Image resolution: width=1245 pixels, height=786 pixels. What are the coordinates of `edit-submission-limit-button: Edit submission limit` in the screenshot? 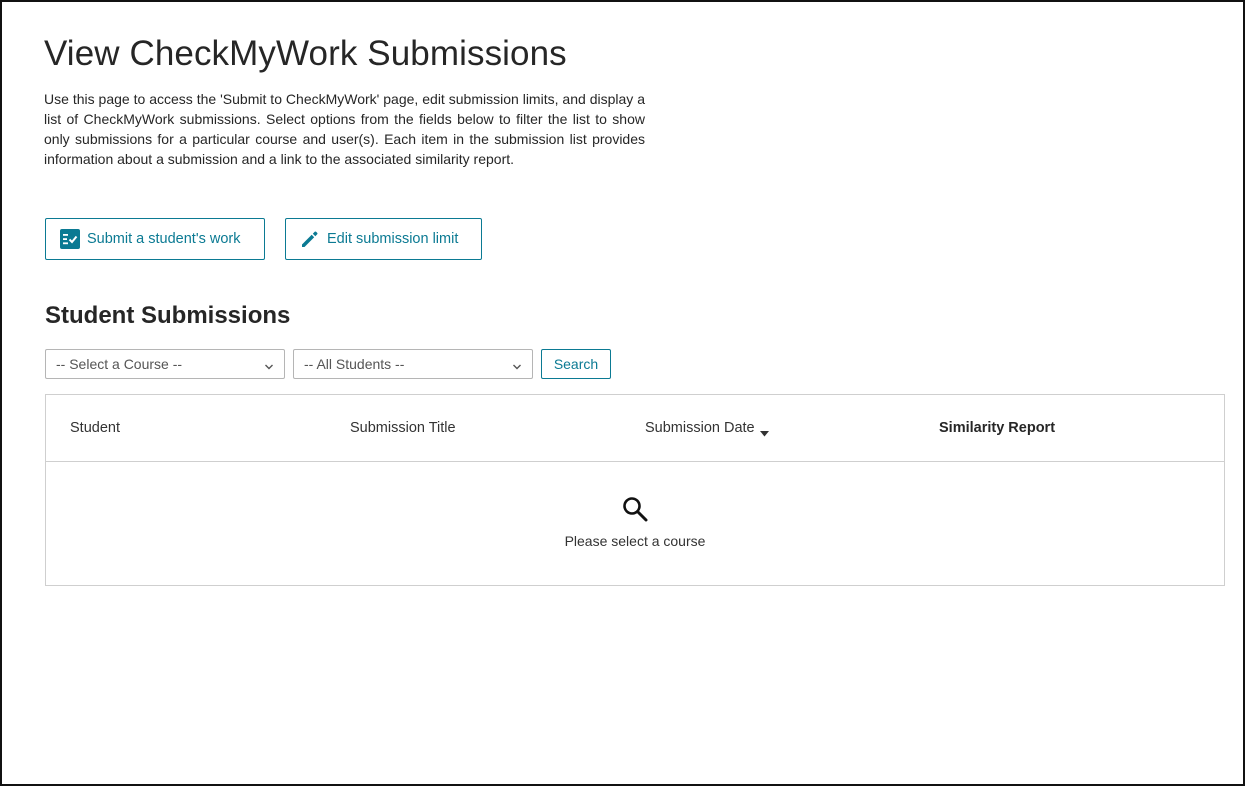 It's located at (383, 239).